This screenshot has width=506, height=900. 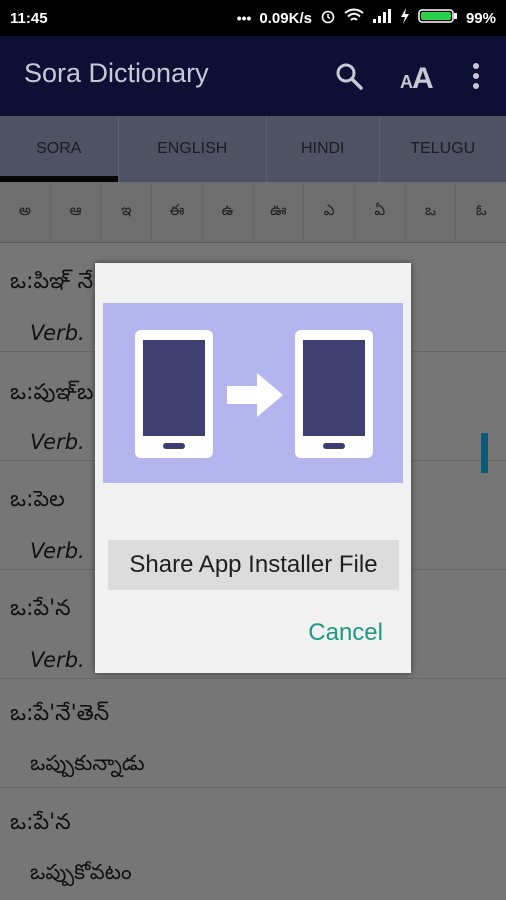 What do you see at coordinates (60, 713) in the screenshot?
I see `entry-word: ఒ:పే'నే'తెన్` at bounding box center [60, 713].